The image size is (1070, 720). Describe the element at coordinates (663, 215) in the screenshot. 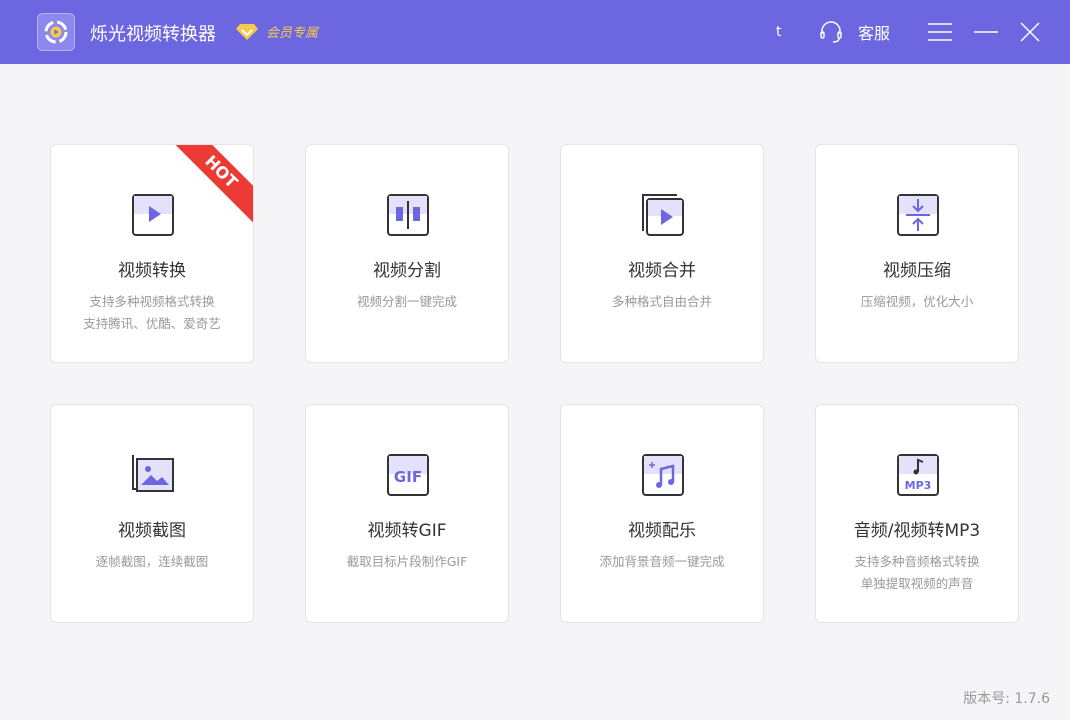

I see `merge-icon` at that location.